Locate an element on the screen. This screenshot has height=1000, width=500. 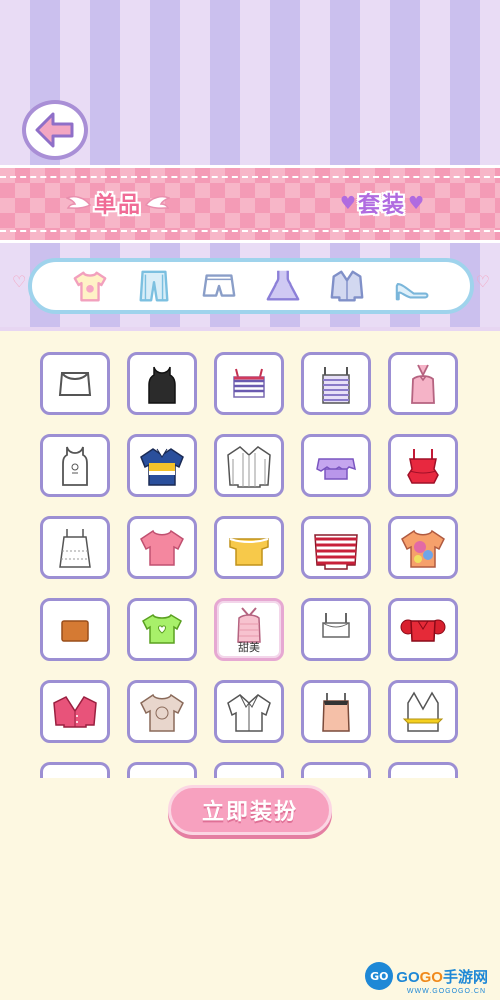
back-arrow-icon is located at coordinates (54, 130).